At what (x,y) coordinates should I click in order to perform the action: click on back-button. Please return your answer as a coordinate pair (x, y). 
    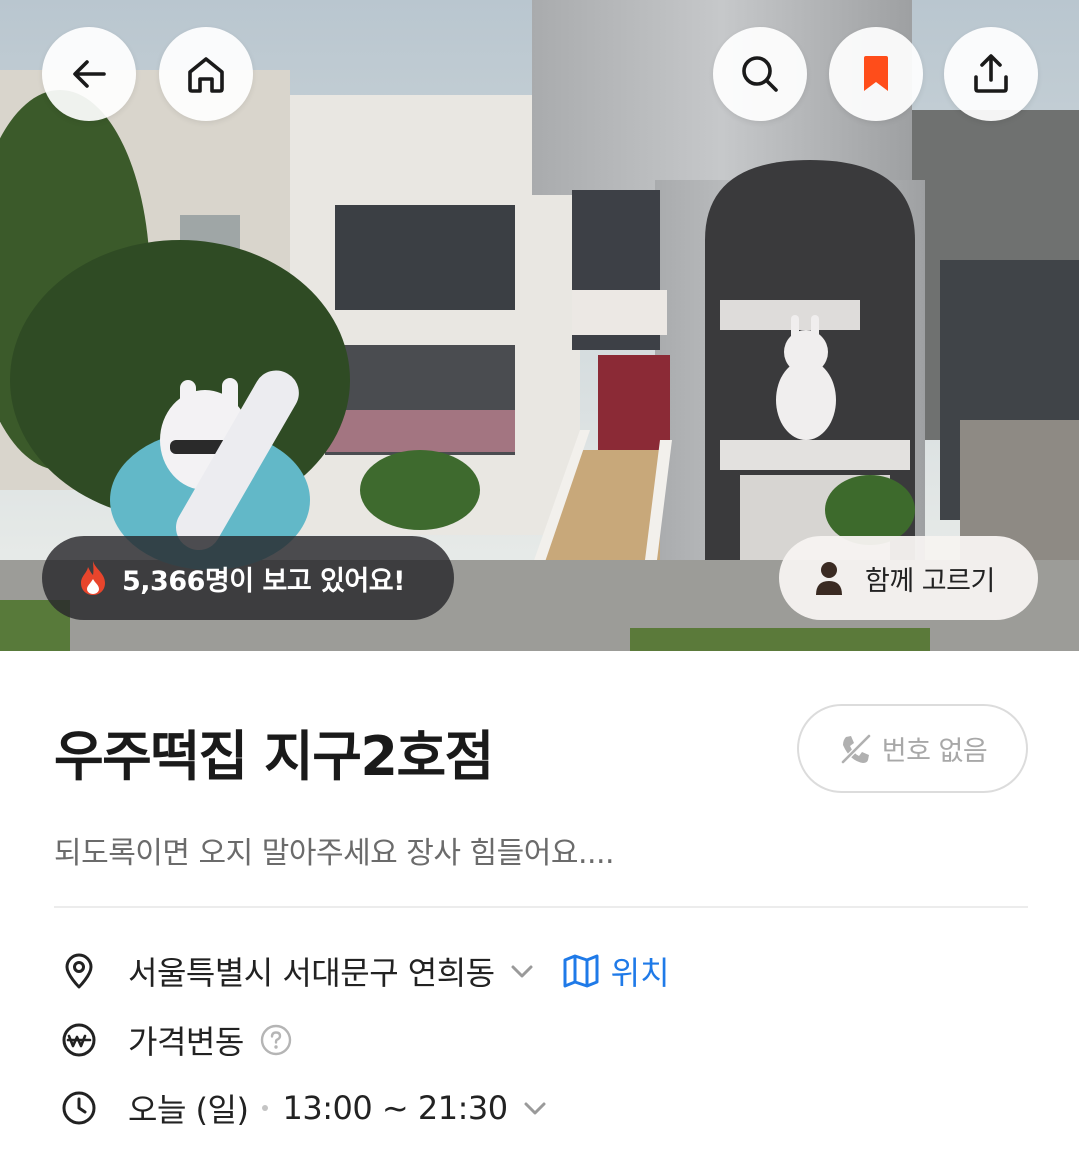
    Looking at the image, I should click on (89, 74).